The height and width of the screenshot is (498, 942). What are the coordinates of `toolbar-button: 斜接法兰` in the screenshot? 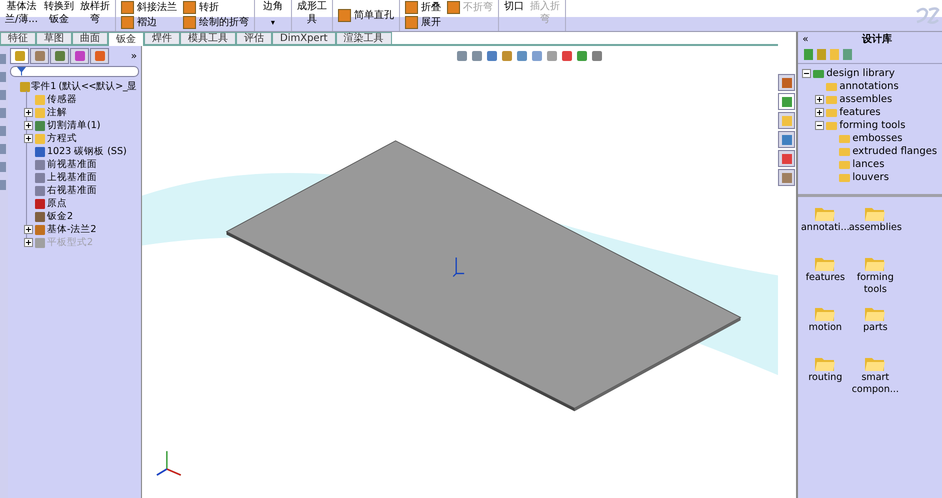 It's located at (149, 7).